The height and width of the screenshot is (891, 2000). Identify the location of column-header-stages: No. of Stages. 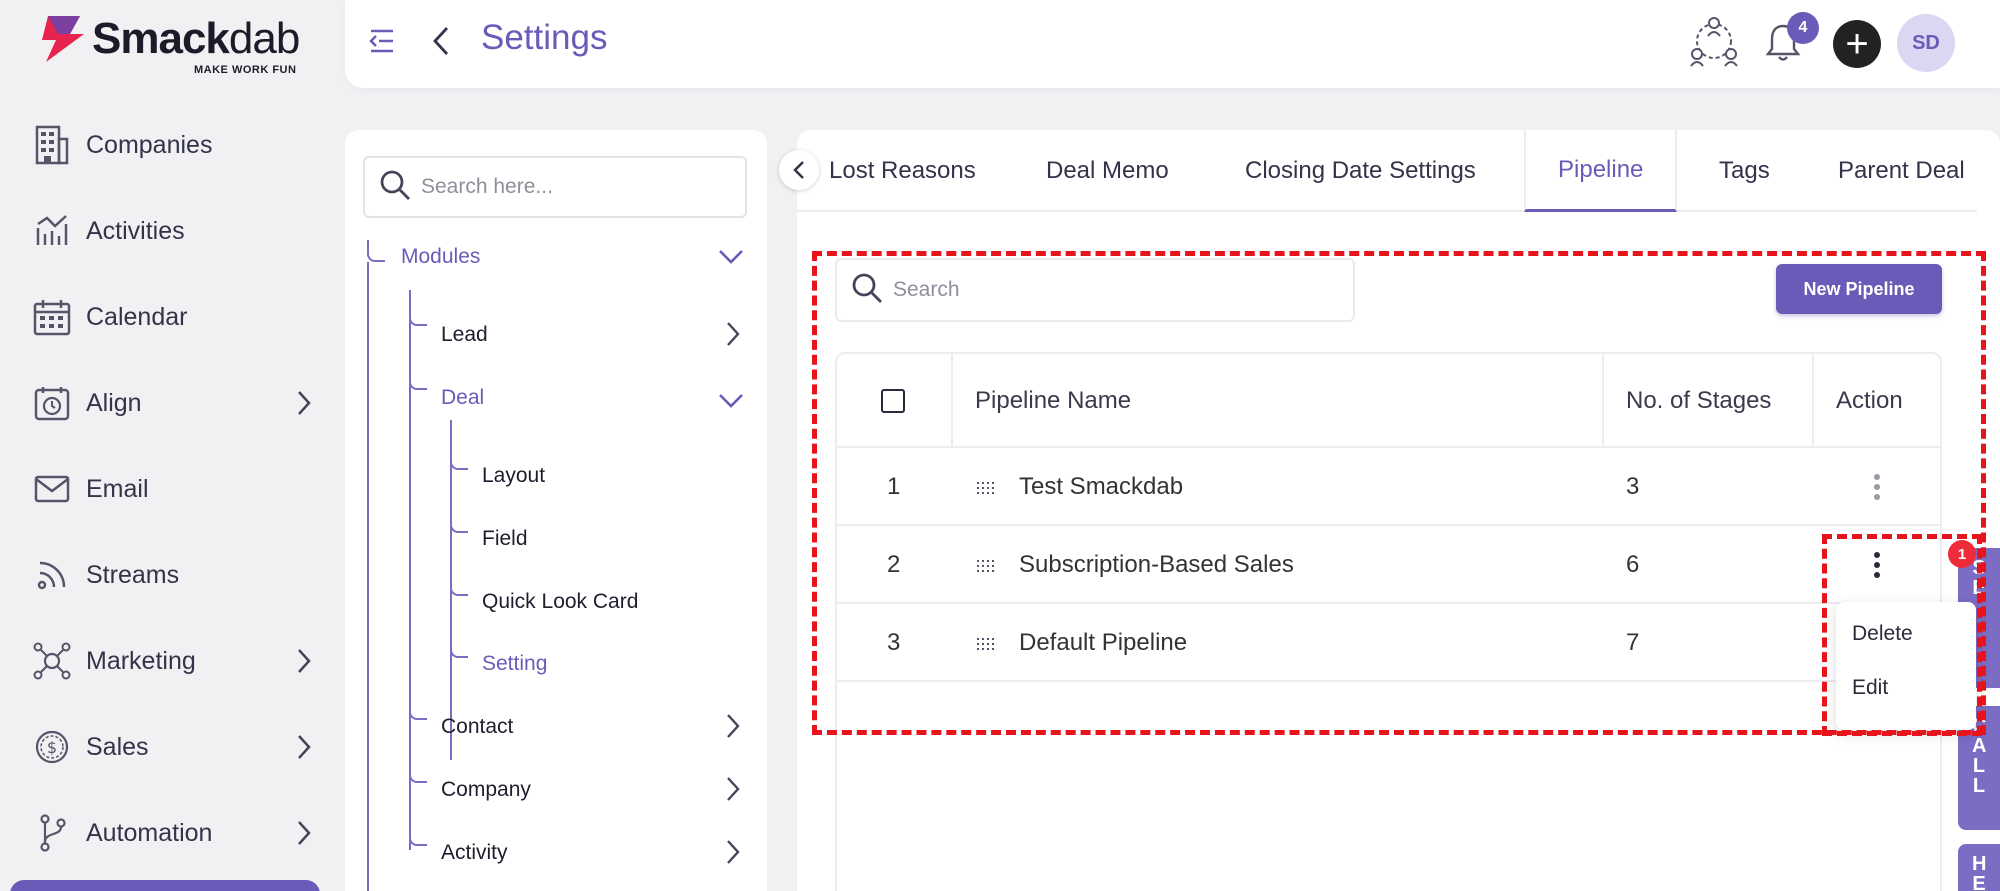
(1698, 401).